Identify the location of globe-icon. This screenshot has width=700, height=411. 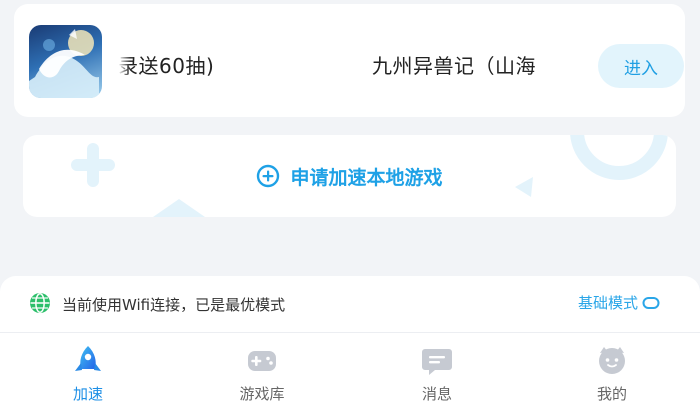
(40, 305).